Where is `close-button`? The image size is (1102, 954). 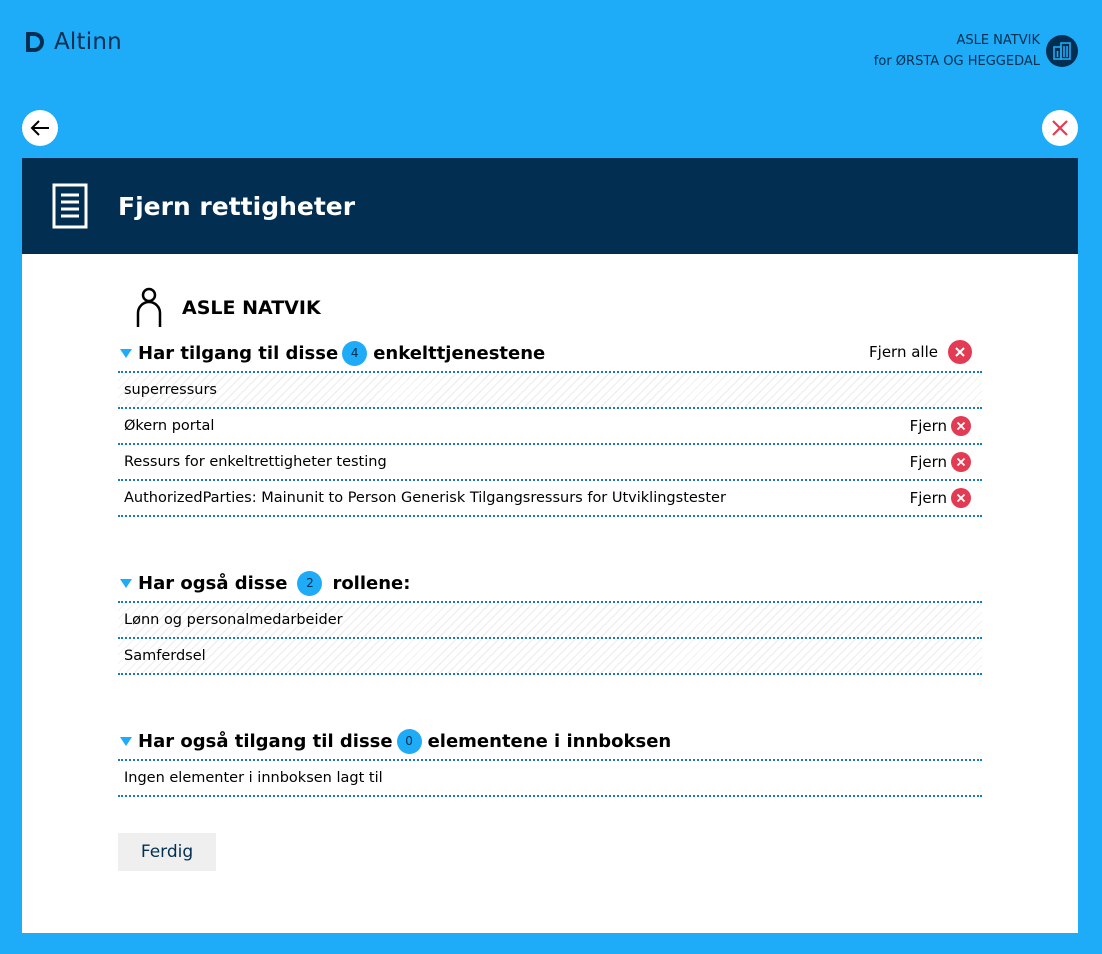 close-button is located at coordinates (1060, 128).